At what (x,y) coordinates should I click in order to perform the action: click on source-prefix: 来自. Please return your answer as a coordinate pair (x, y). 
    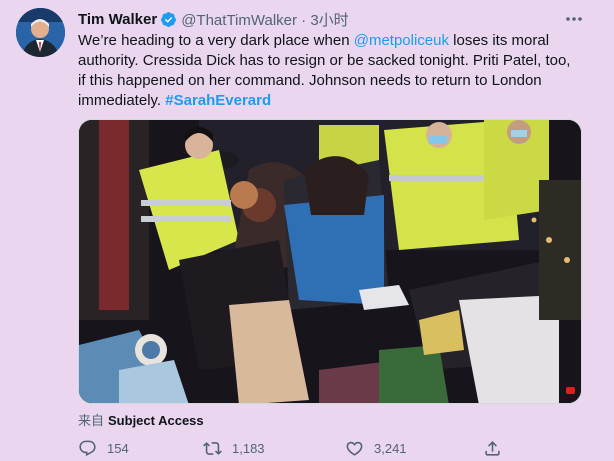
    Looking at the image, I should click on (91, 420).